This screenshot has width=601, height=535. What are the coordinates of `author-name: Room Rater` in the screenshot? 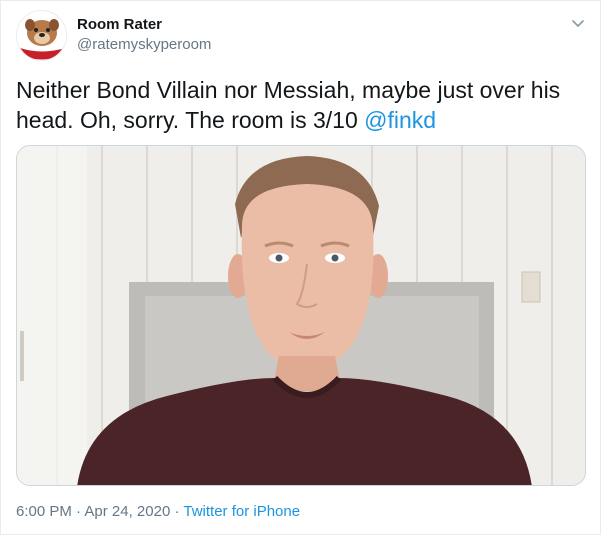 It's located at (119, 25).